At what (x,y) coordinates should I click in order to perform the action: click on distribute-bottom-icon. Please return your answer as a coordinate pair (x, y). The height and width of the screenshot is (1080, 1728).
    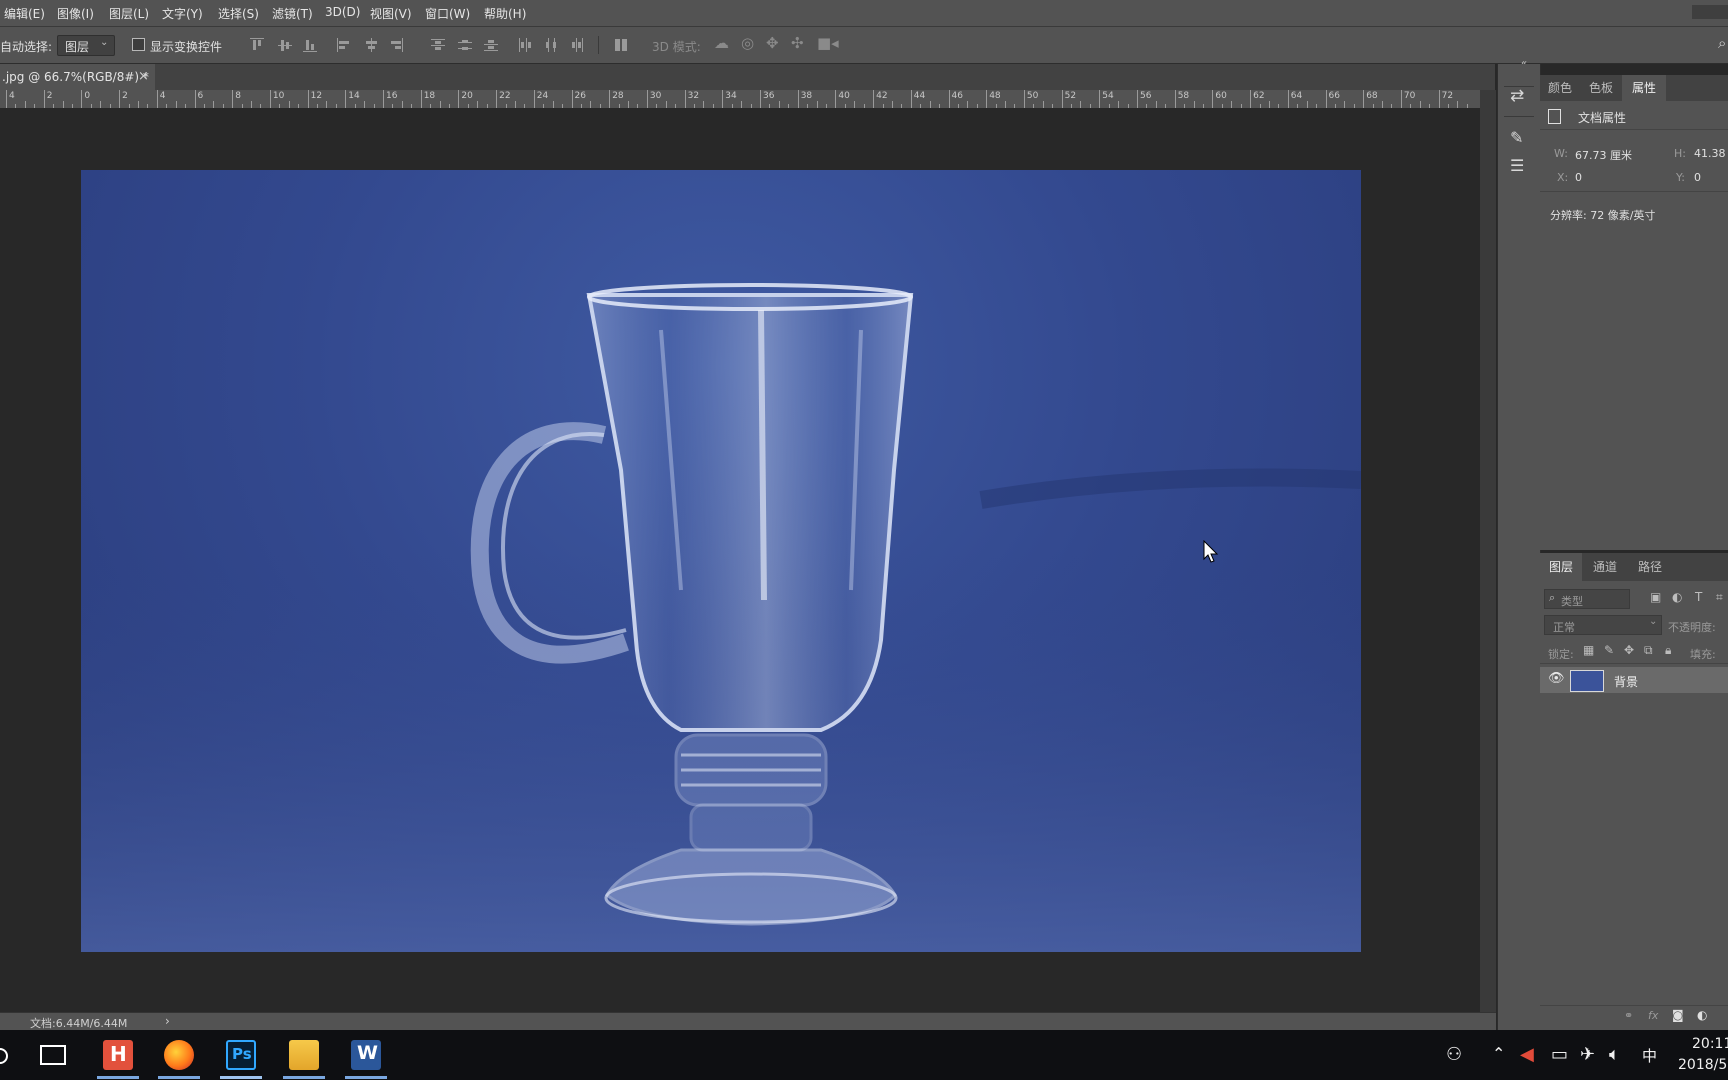
    Looking at the image, I should click on (491, 45).